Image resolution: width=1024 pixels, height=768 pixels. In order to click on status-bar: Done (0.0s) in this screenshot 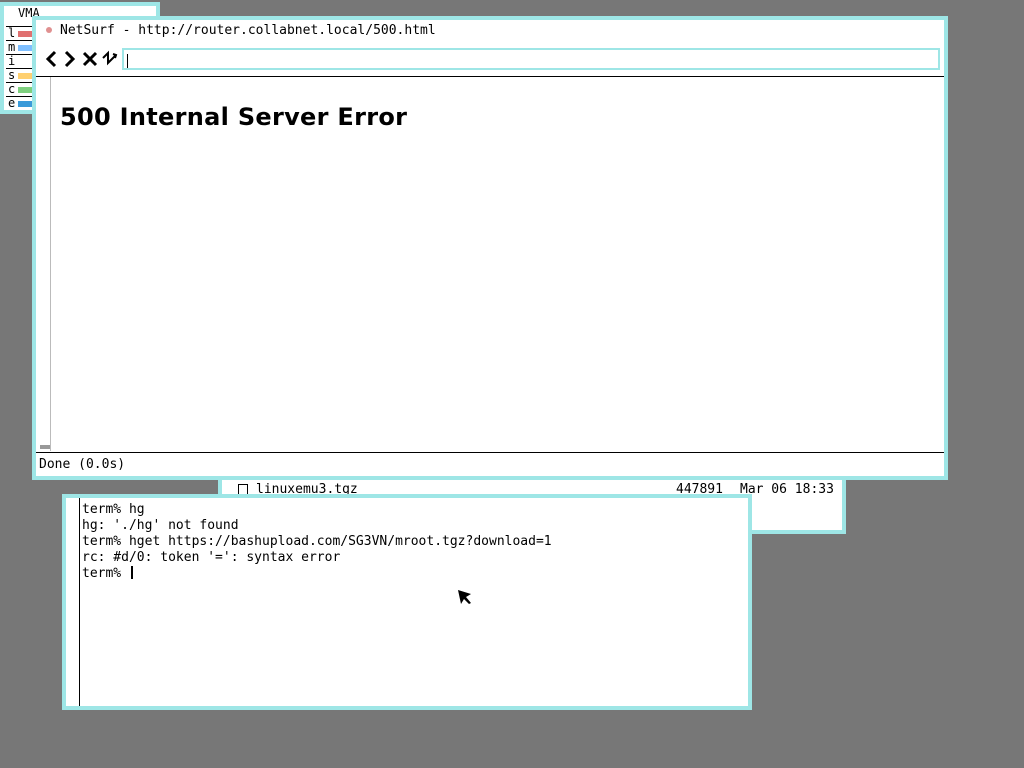, I will do `click(490, 464)`.